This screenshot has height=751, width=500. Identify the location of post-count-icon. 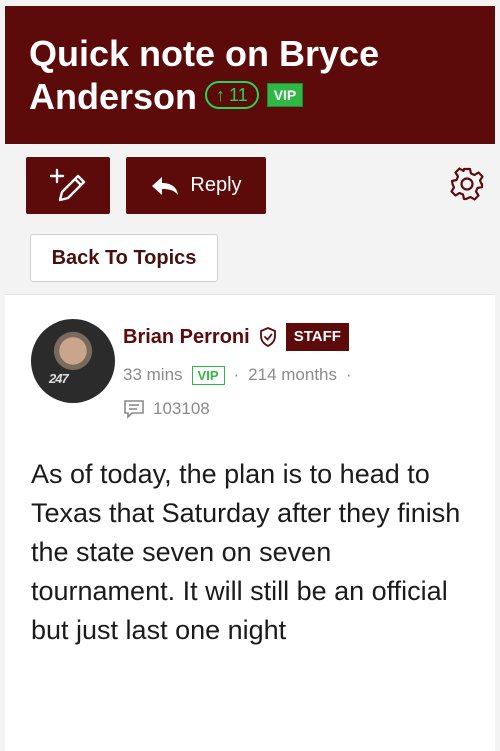
(134, 409).